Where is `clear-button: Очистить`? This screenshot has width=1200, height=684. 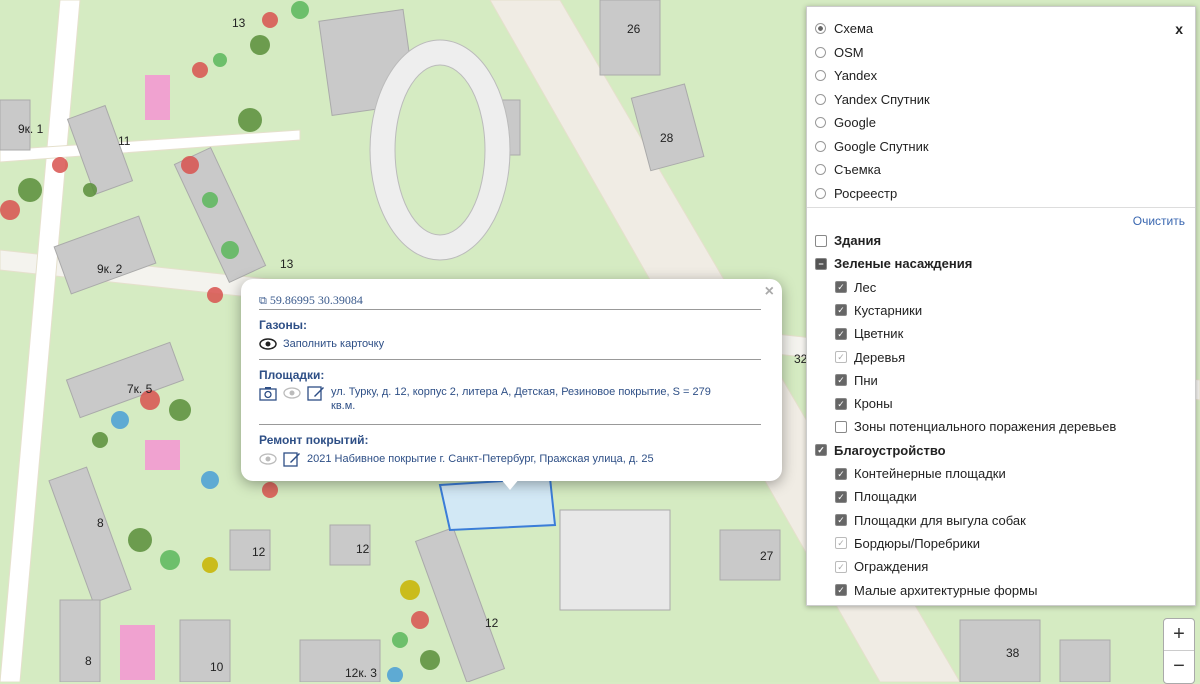 clear-button: Очистить is located at coordinates (1159, 221).